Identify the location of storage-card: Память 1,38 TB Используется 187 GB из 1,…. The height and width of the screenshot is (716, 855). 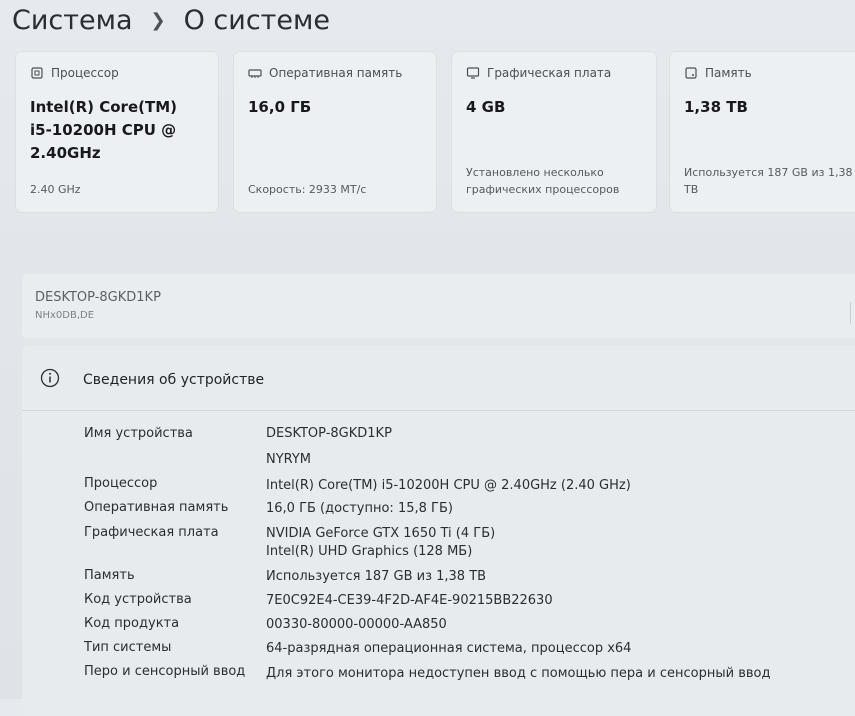
(762, 132).